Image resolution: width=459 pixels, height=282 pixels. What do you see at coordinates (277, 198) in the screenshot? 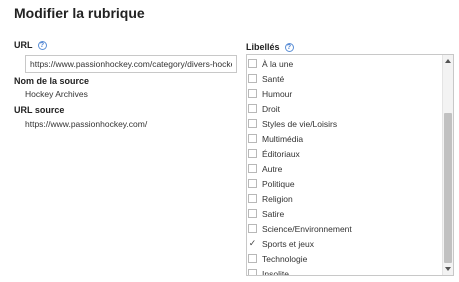
I see `checkbox-label: Religion` at bounding box center [277, 198].